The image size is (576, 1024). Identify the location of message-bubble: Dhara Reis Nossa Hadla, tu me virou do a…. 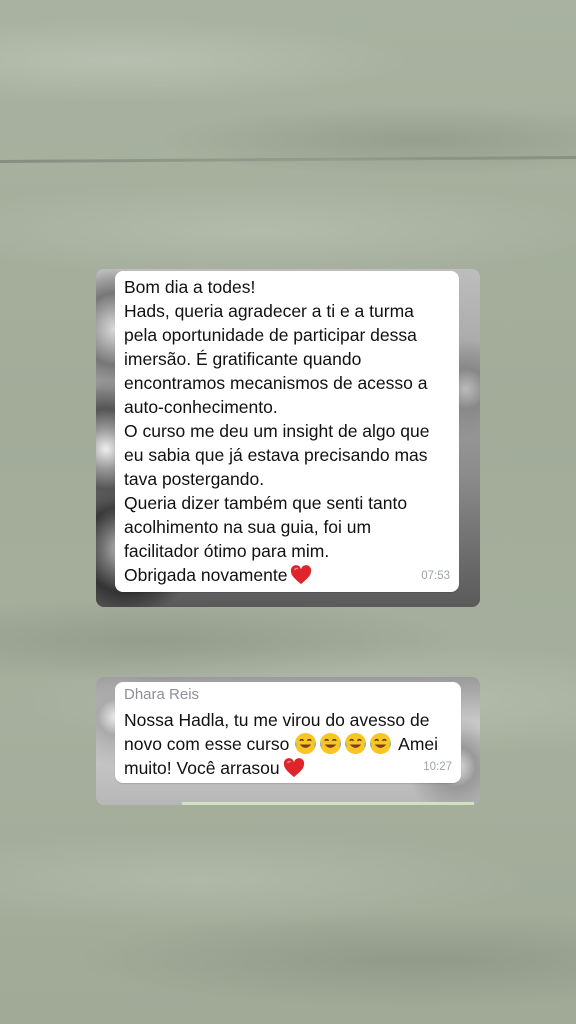
(288, 732).